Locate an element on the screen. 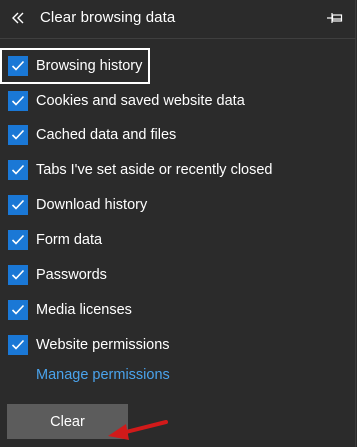 The height and width of the screenshot is (447, 357). option-label: Tabs I've set aside or recently closed is located at coordinates (154, 170).